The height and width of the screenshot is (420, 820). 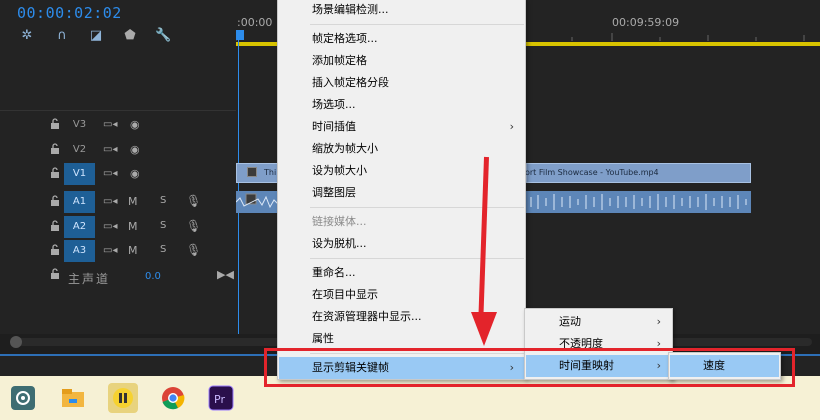 I want to click on timecode-display: 00:00:02:02, so click(x=69, y=13).